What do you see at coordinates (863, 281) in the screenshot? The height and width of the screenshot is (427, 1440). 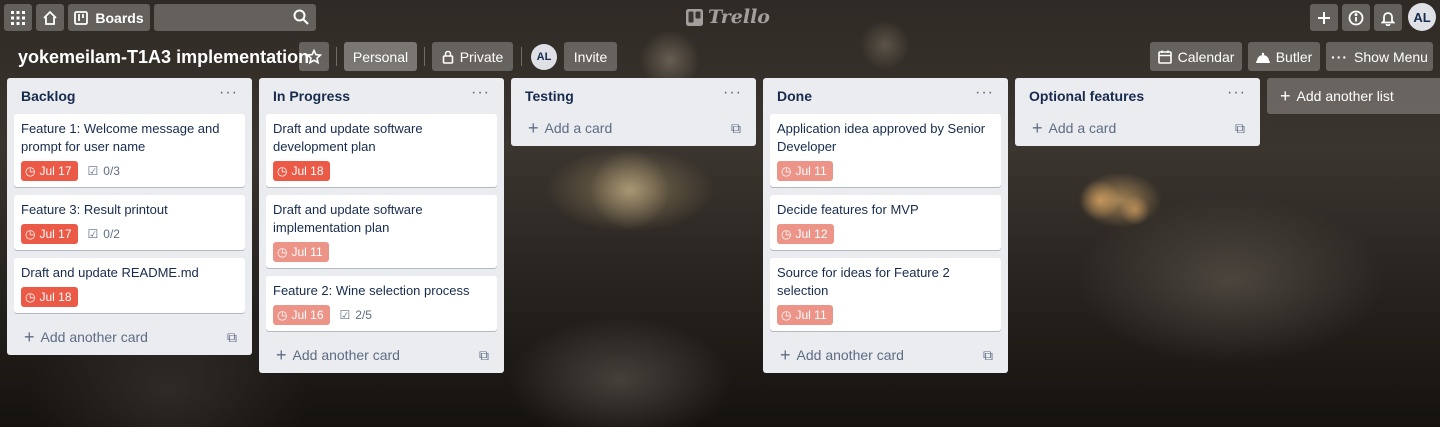 I see `card-title: Source for ideas for Feature 2 selection` at bounding box center [863, 281].